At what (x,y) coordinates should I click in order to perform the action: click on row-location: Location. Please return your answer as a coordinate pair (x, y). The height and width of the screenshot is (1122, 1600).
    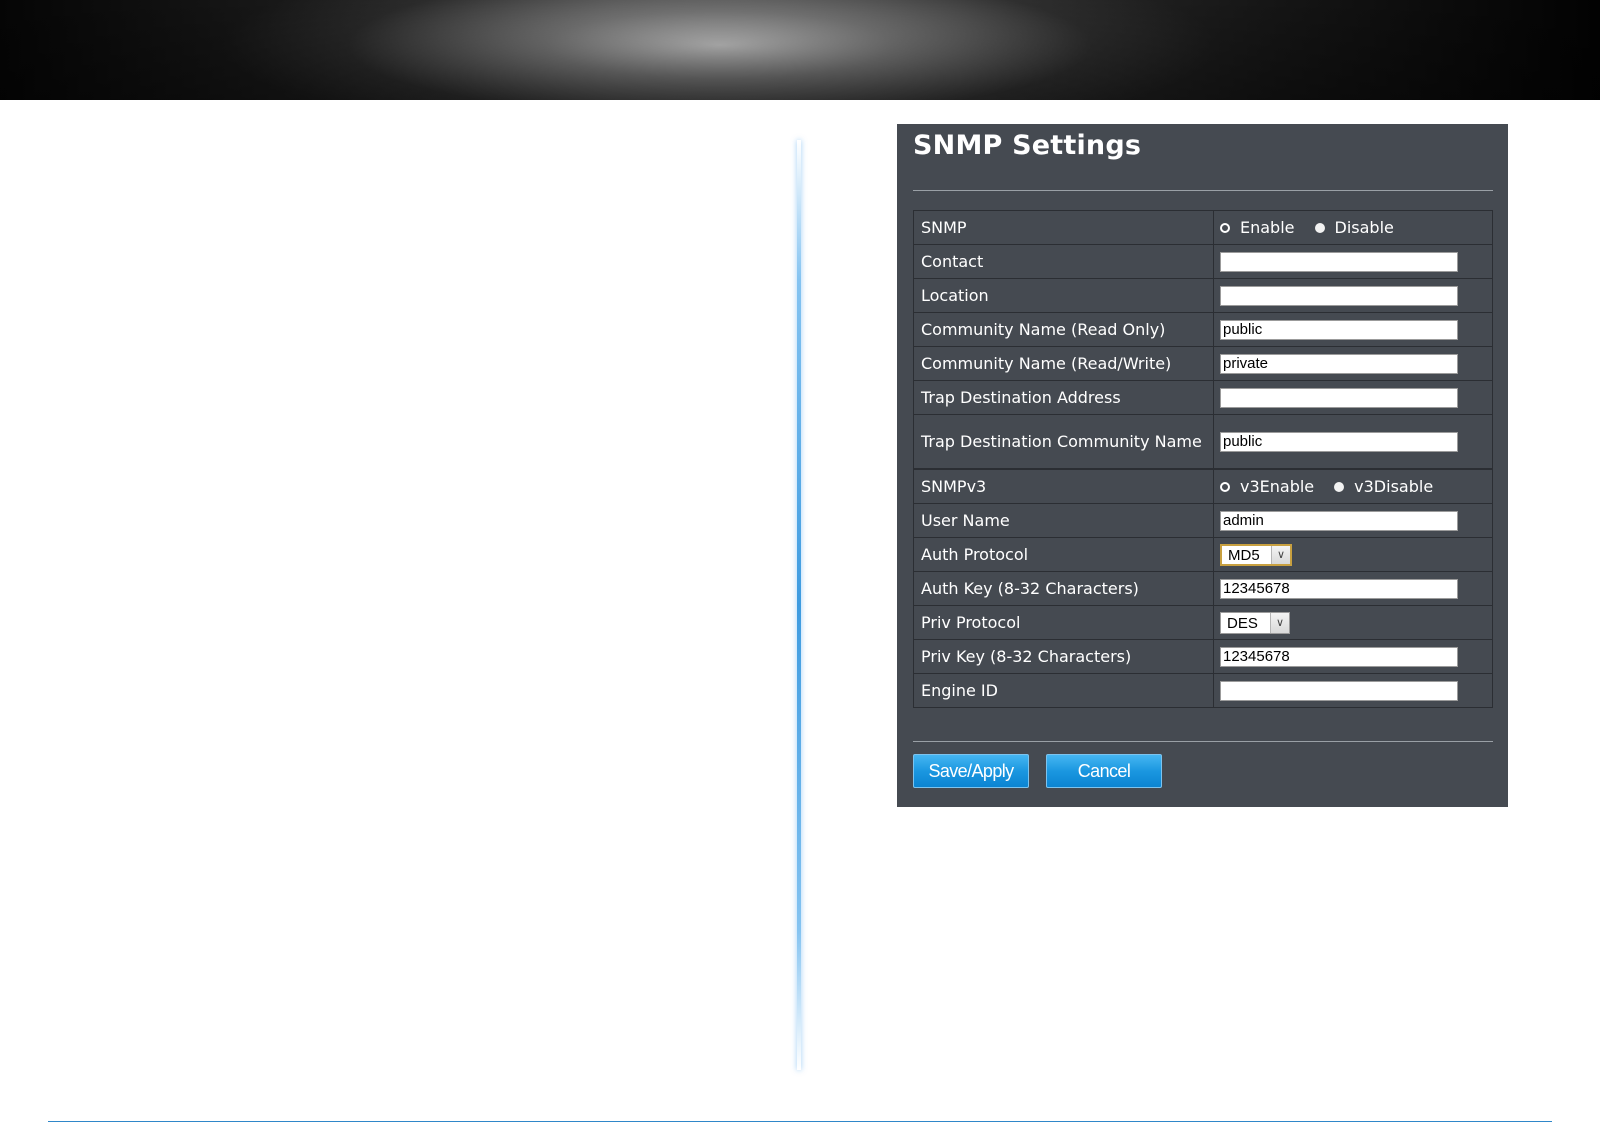
    Looking at the image, I should click on (1203, 295).